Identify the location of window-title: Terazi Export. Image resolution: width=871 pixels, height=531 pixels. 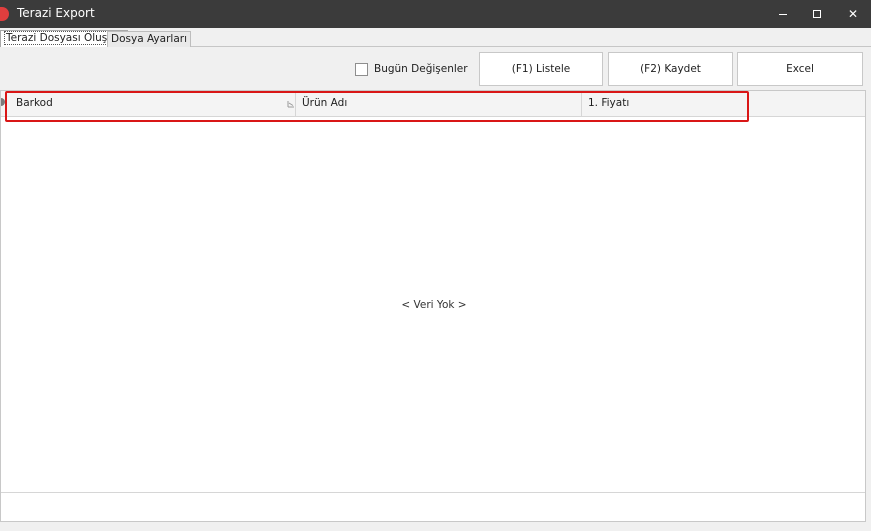
(56, 13).